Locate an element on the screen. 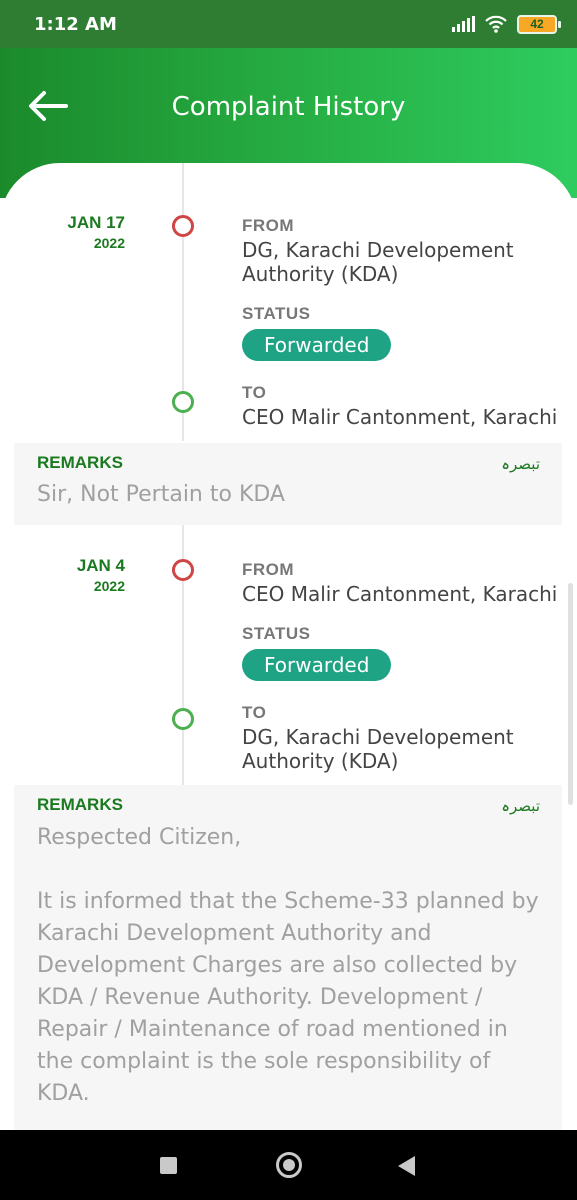  navigation-bar is located at coordinates (288, 1165).